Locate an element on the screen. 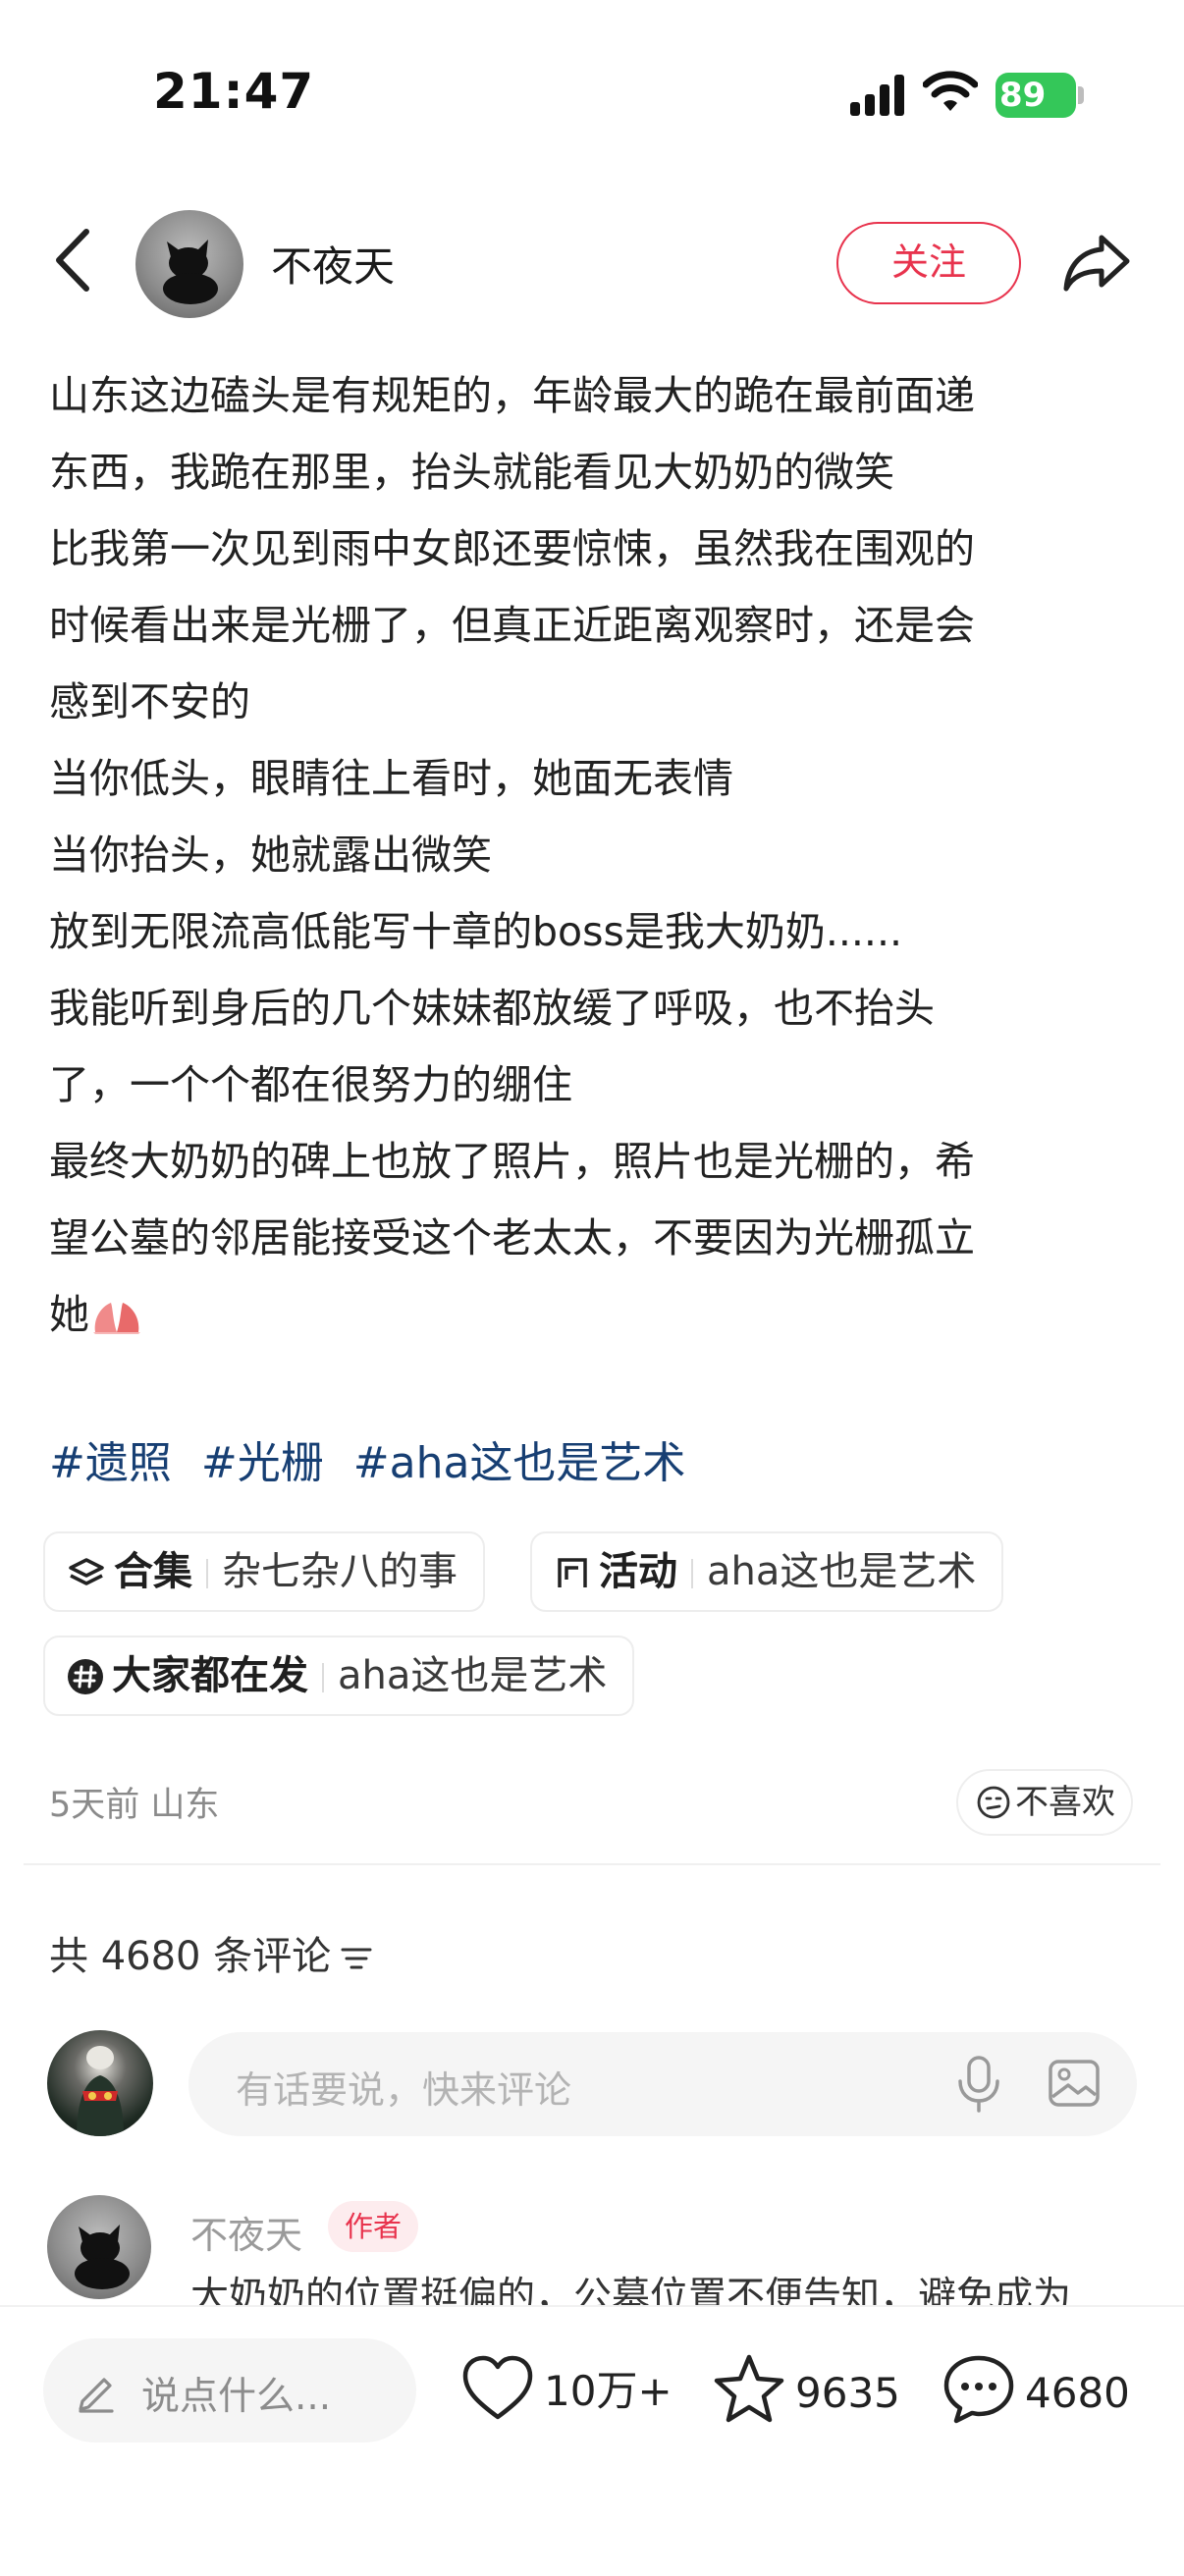  commenter-avatar is located at coordinates (99, 2247).